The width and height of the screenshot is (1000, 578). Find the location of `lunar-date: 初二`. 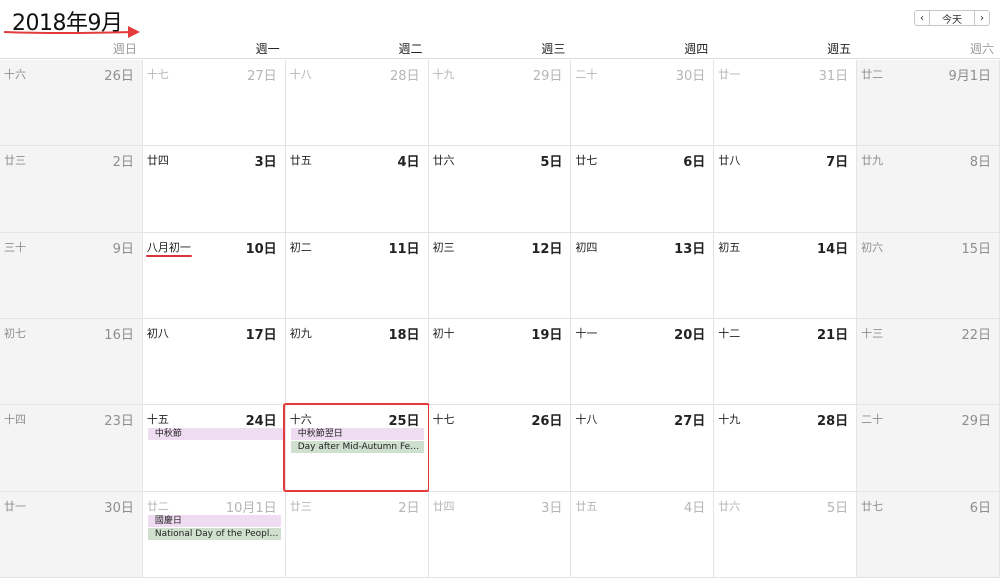

lunar-date: 初二 is located at coordinates (300, 247).